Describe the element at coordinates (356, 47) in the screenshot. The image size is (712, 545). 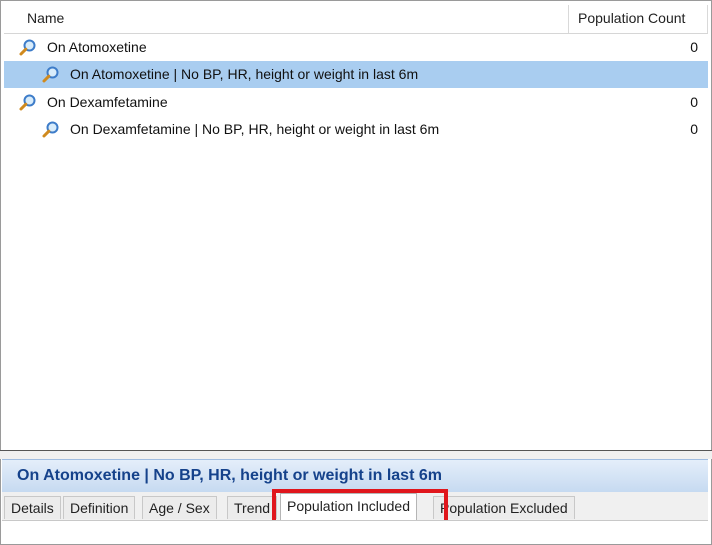
I see `tree-row-on-atomoxetine: On Atomoxetine 0` at that location.